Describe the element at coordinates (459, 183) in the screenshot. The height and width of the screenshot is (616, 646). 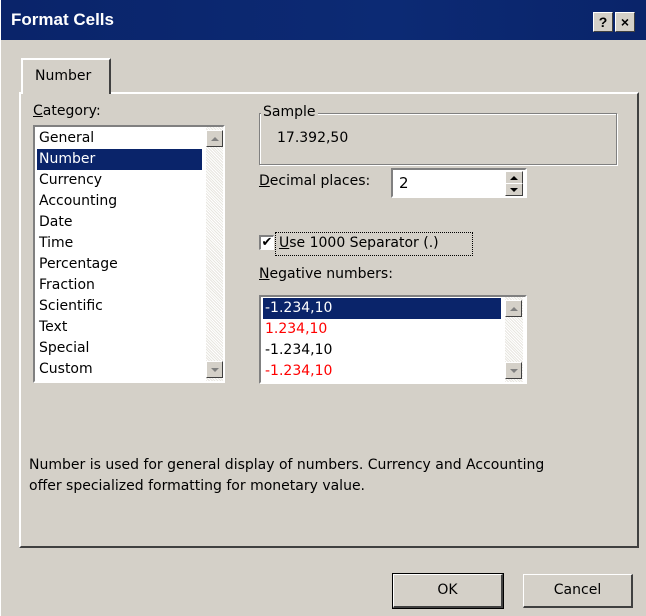
I see `decimal-places-spinner: 2` at that location.